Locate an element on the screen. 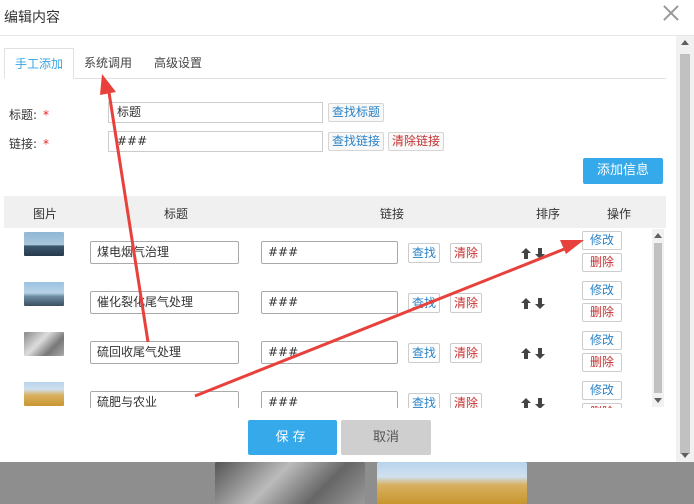 Image resolution: width=694 pixels, height=504 pixels. clear-link-button: 清除链接 is located at coordinates (416, 141).